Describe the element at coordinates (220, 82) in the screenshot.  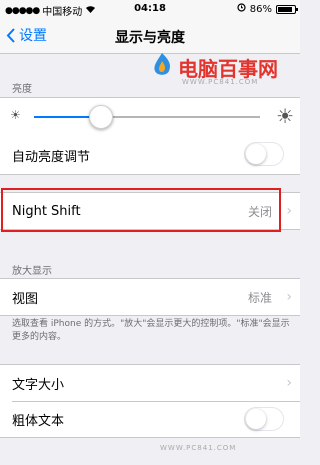
I see `watermark-url: WWW.PC841.COM` at that location.